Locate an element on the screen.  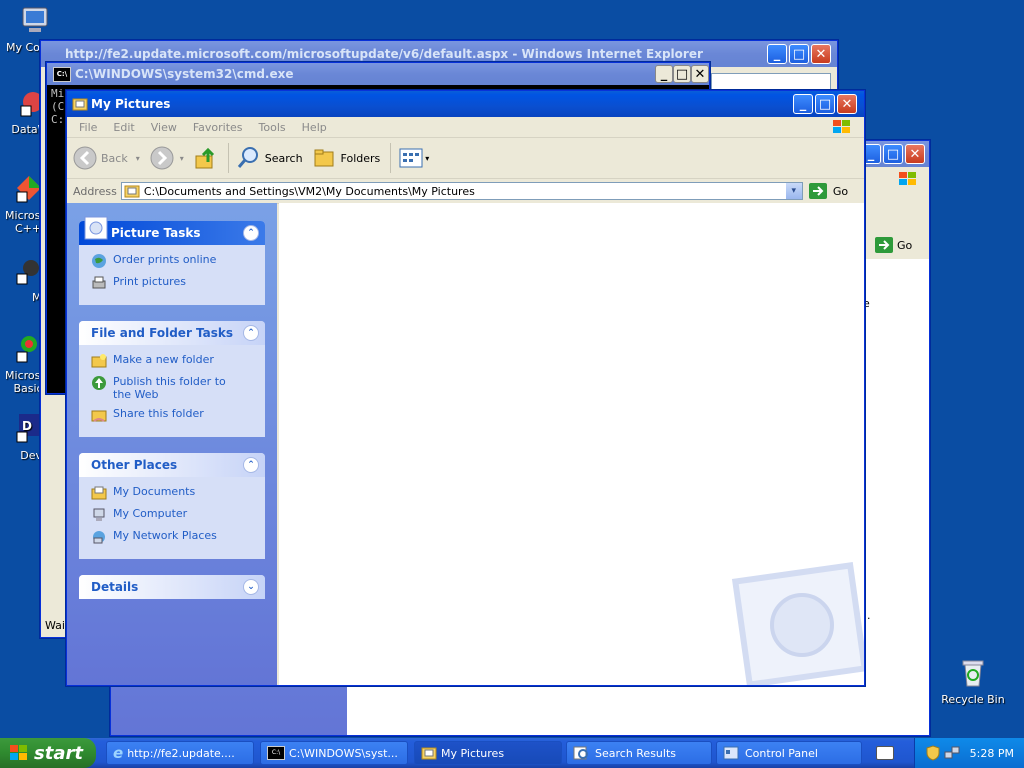
ie-icon: e is located at coordinates (118, 753).